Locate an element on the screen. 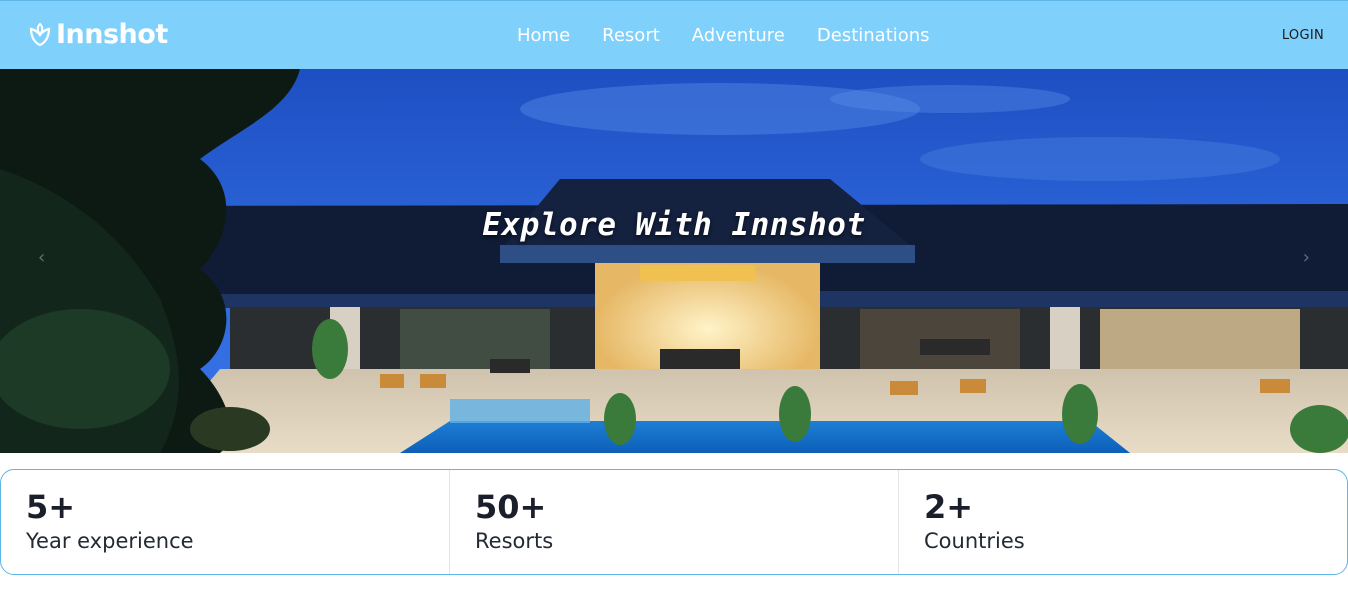  nav-link-resort: Resort is located at coordinates (631, 35).